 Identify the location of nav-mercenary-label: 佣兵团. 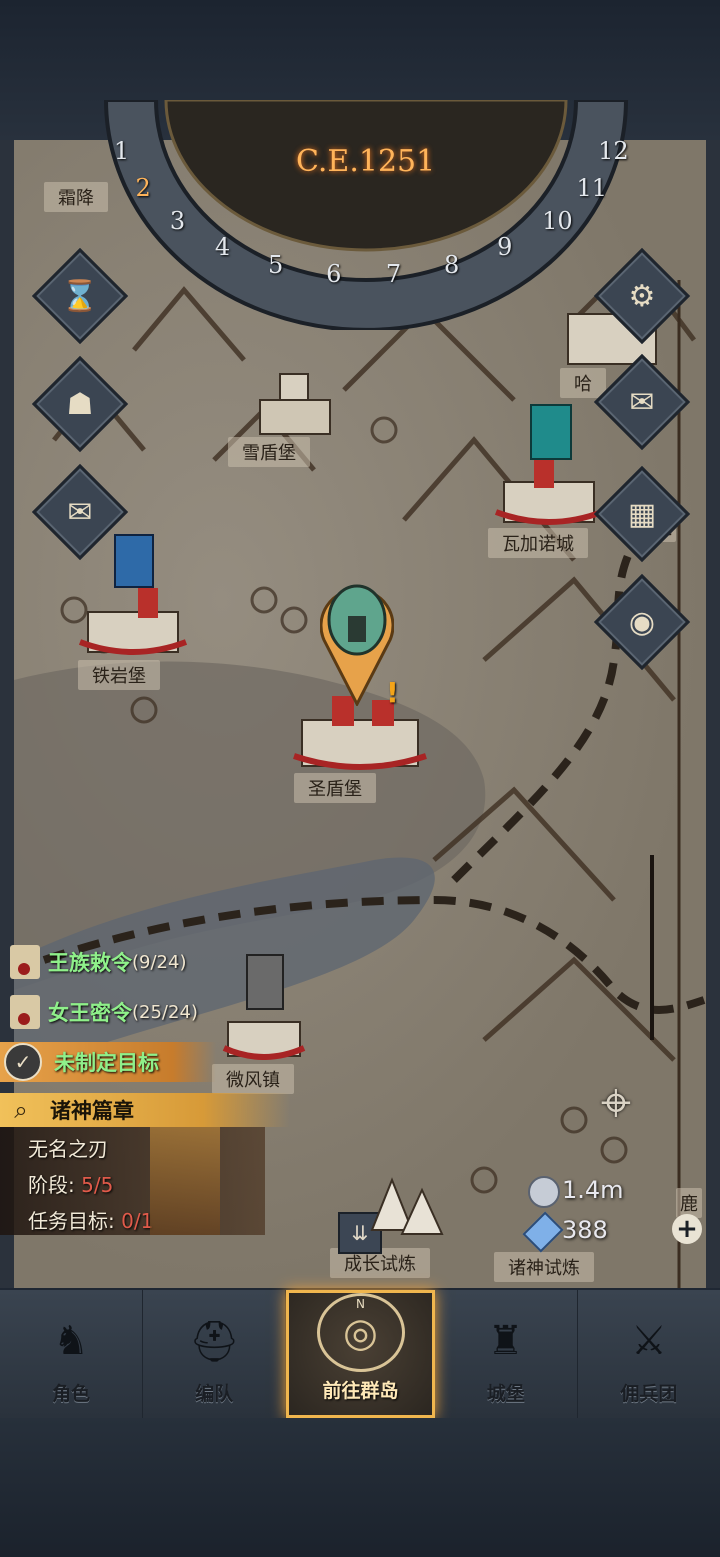
(649, 1394).